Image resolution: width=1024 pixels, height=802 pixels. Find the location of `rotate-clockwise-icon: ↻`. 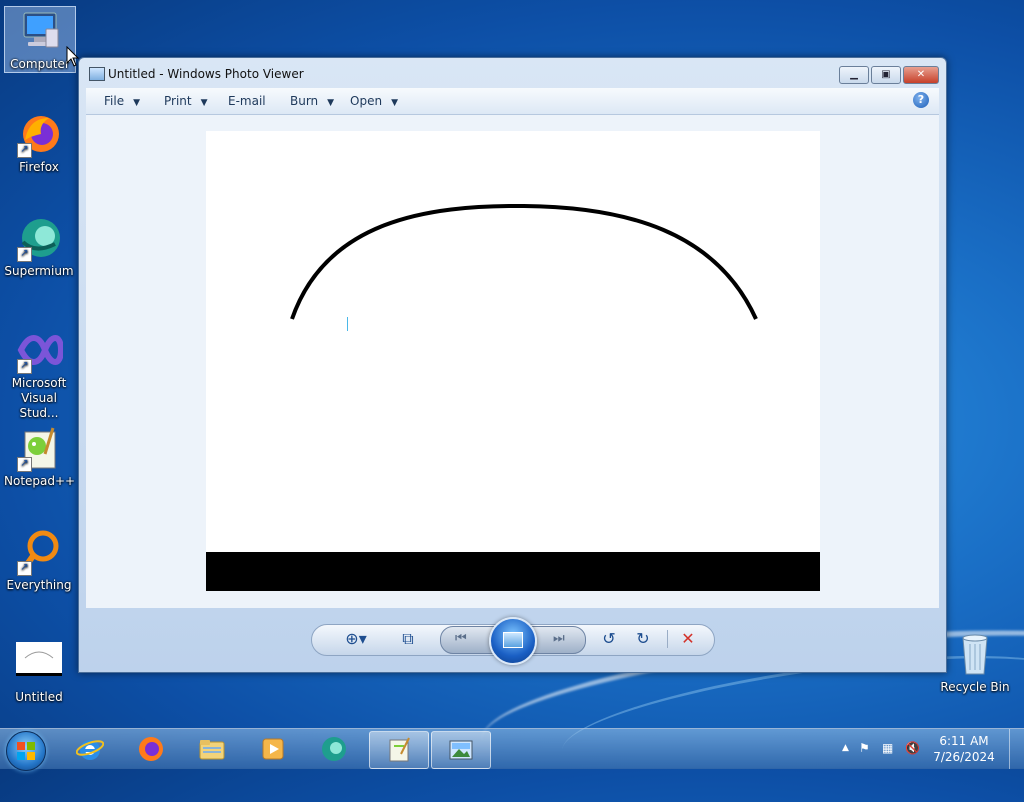

rotate-clockwise-icon: ↻ is located at coordinates (643, 639).